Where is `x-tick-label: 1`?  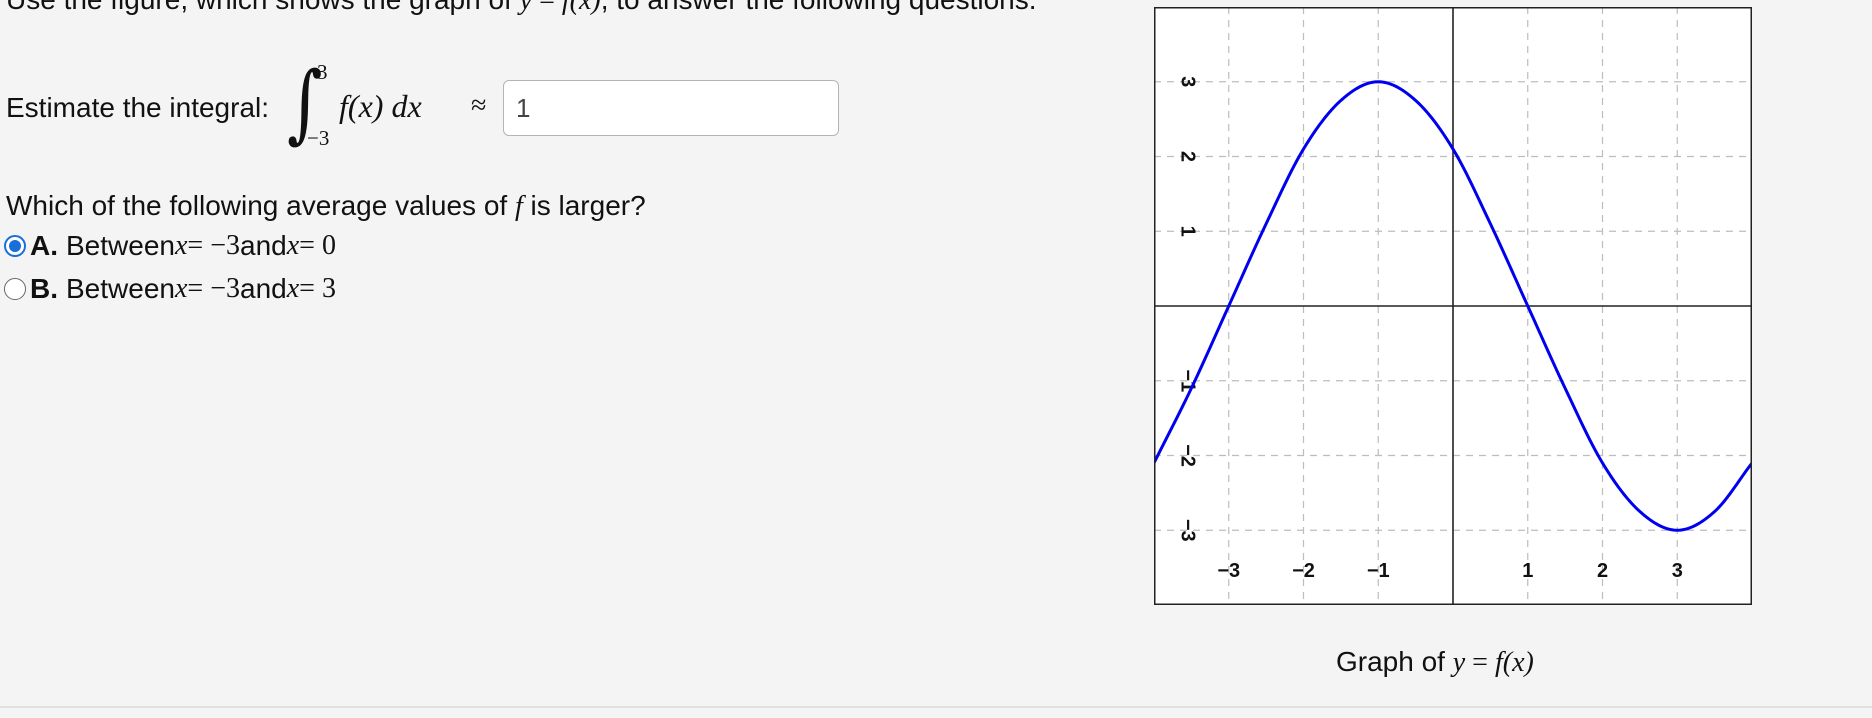 x-tick-label: 1 is located at coordinates (1527, 571).